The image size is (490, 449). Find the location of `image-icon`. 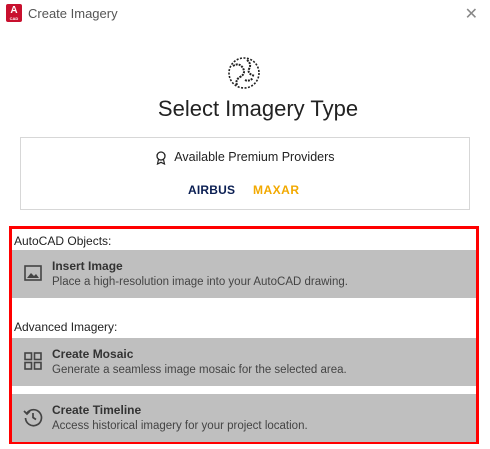

image-icon is located at coordinates (33, 273).